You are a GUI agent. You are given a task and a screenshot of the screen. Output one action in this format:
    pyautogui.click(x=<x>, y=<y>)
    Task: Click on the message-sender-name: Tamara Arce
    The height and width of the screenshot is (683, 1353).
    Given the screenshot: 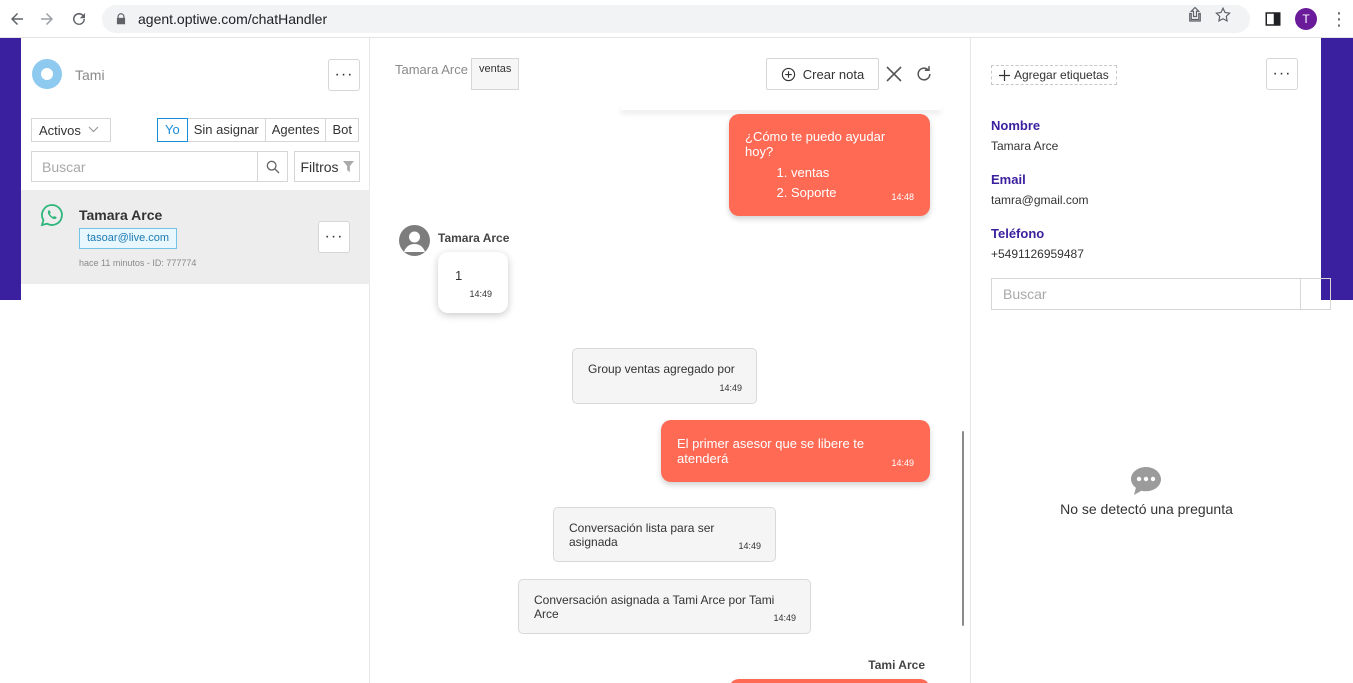 What is the action you would take?
    pyautogui.click(x=474, y=238)
    